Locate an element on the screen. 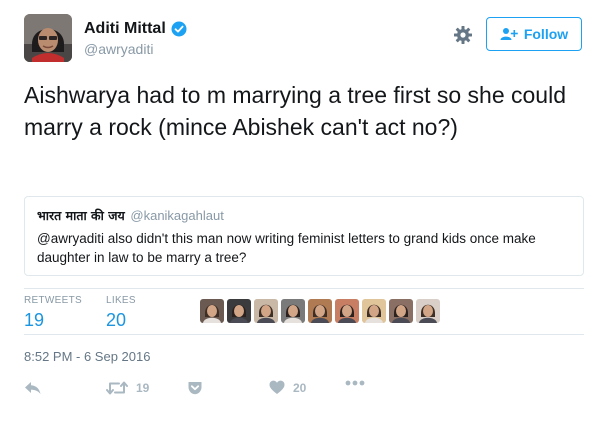 This screenshot has width=614, height=431. author-info: Aditi Mittal @awryaditi is located at coordinates (135, 38).